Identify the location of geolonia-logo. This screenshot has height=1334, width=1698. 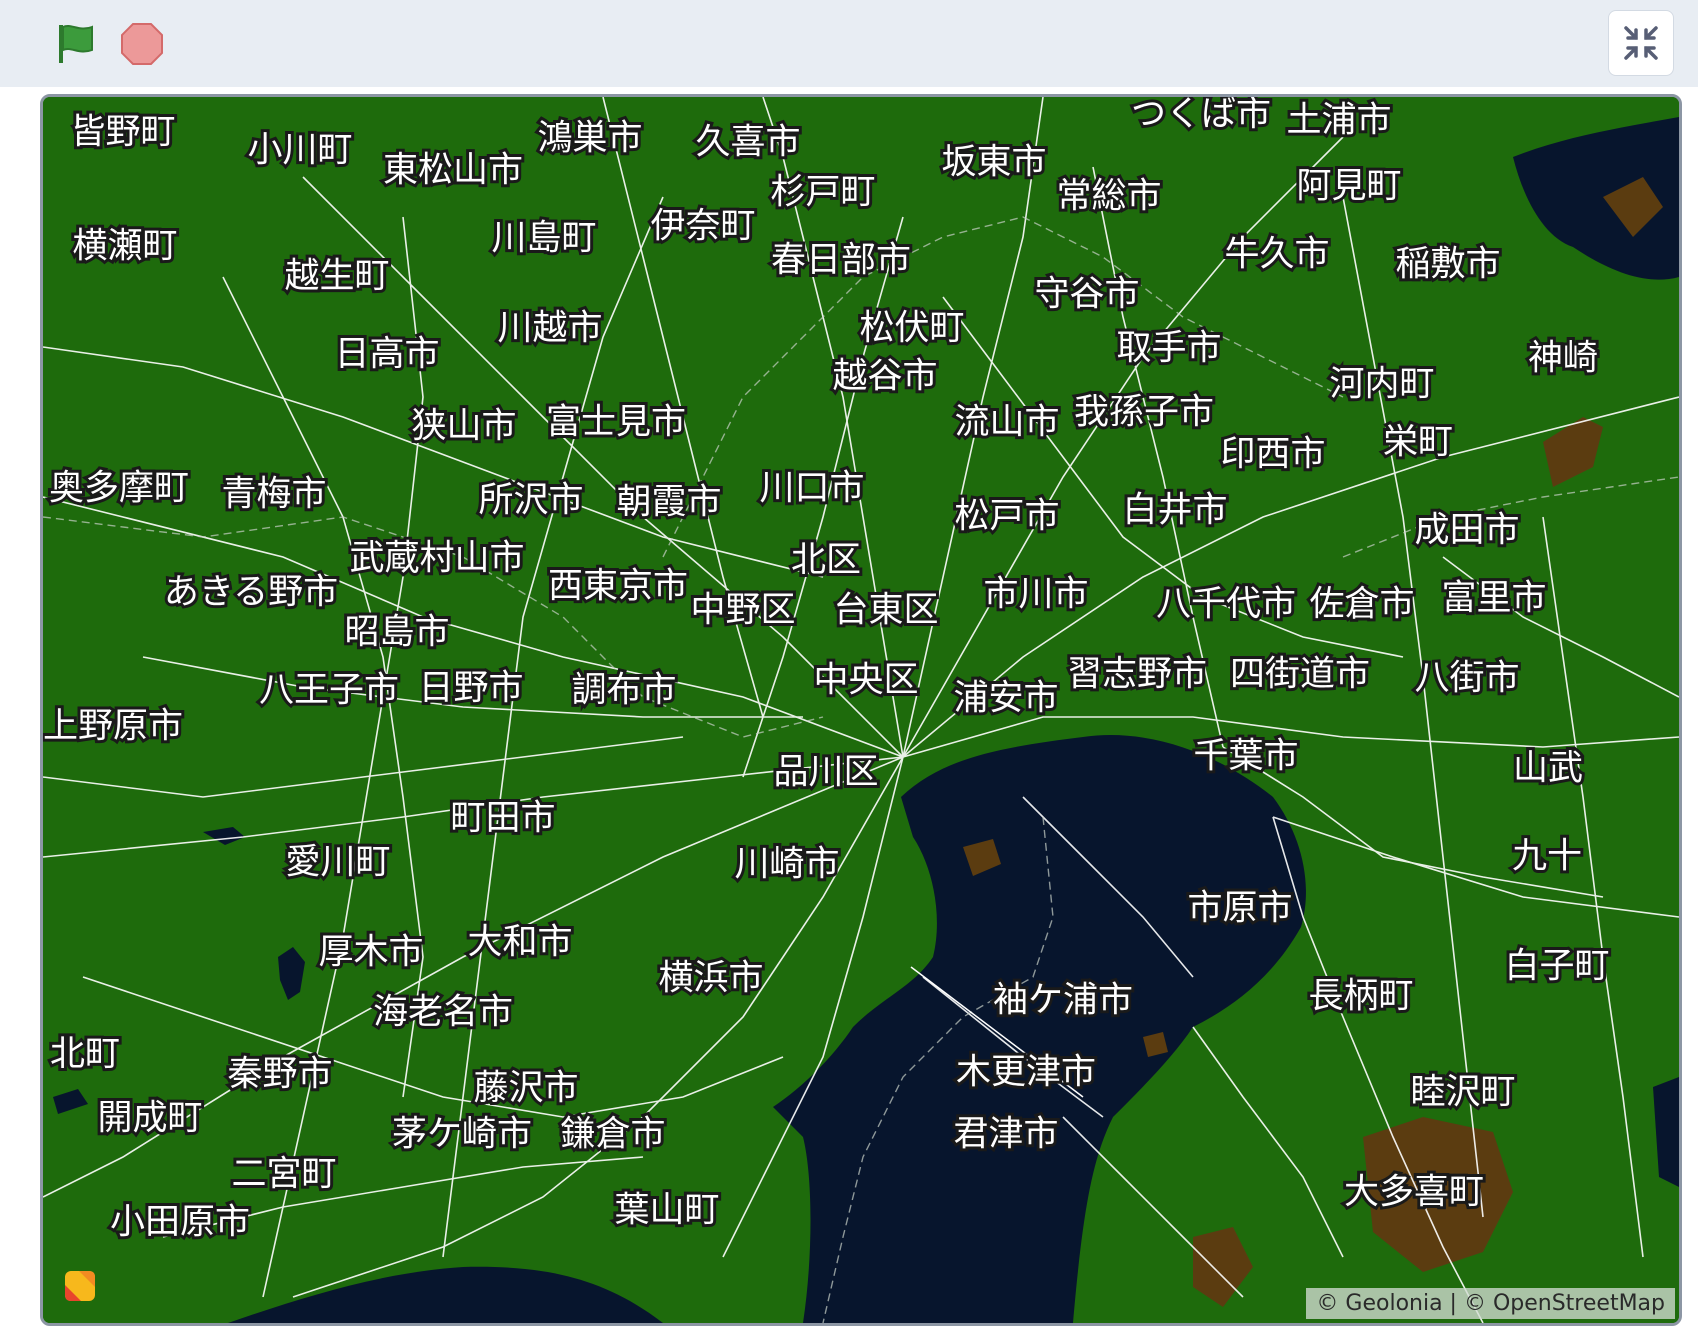
(80, 1286).